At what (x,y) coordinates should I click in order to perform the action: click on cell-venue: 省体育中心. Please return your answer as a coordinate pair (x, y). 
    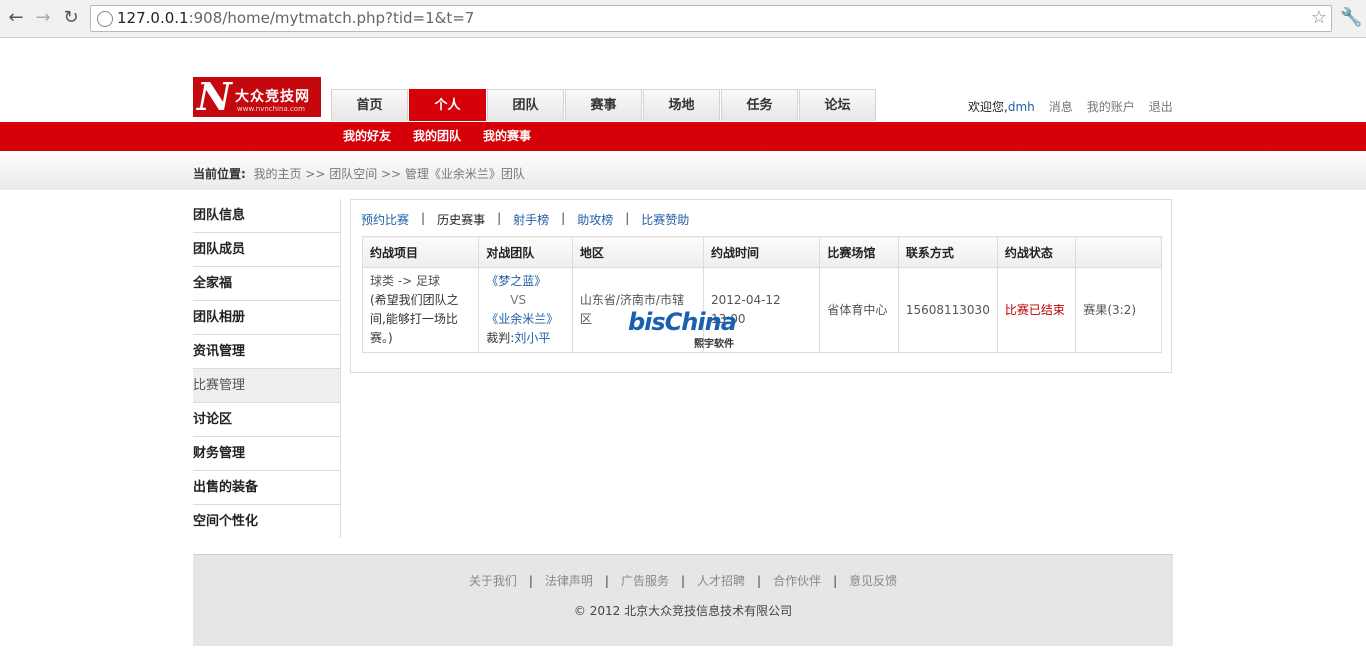
    Looking at the image, I should click on (859, 310).